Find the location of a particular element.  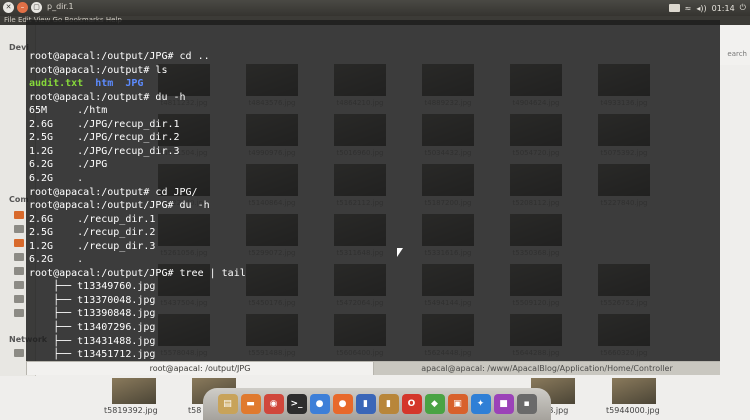

terminal-text: audit.txt is located at coordinates (56, 84).